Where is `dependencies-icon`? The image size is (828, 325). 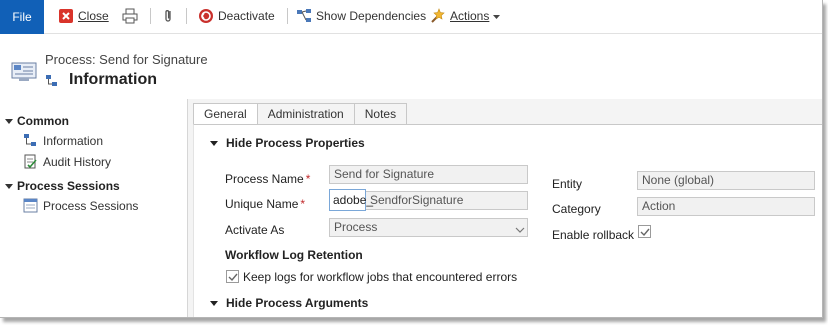 dependencies-icon is located at coordinates (304, 16).